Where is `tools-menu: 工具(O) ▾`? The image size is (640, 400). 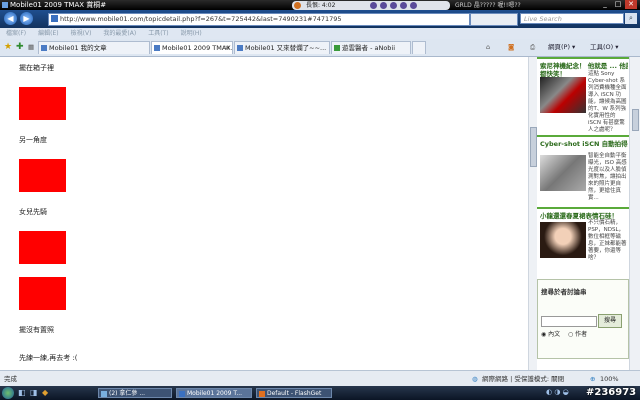
tools-menu: 工具(O) ▾ is located at coordinates (604, 47).